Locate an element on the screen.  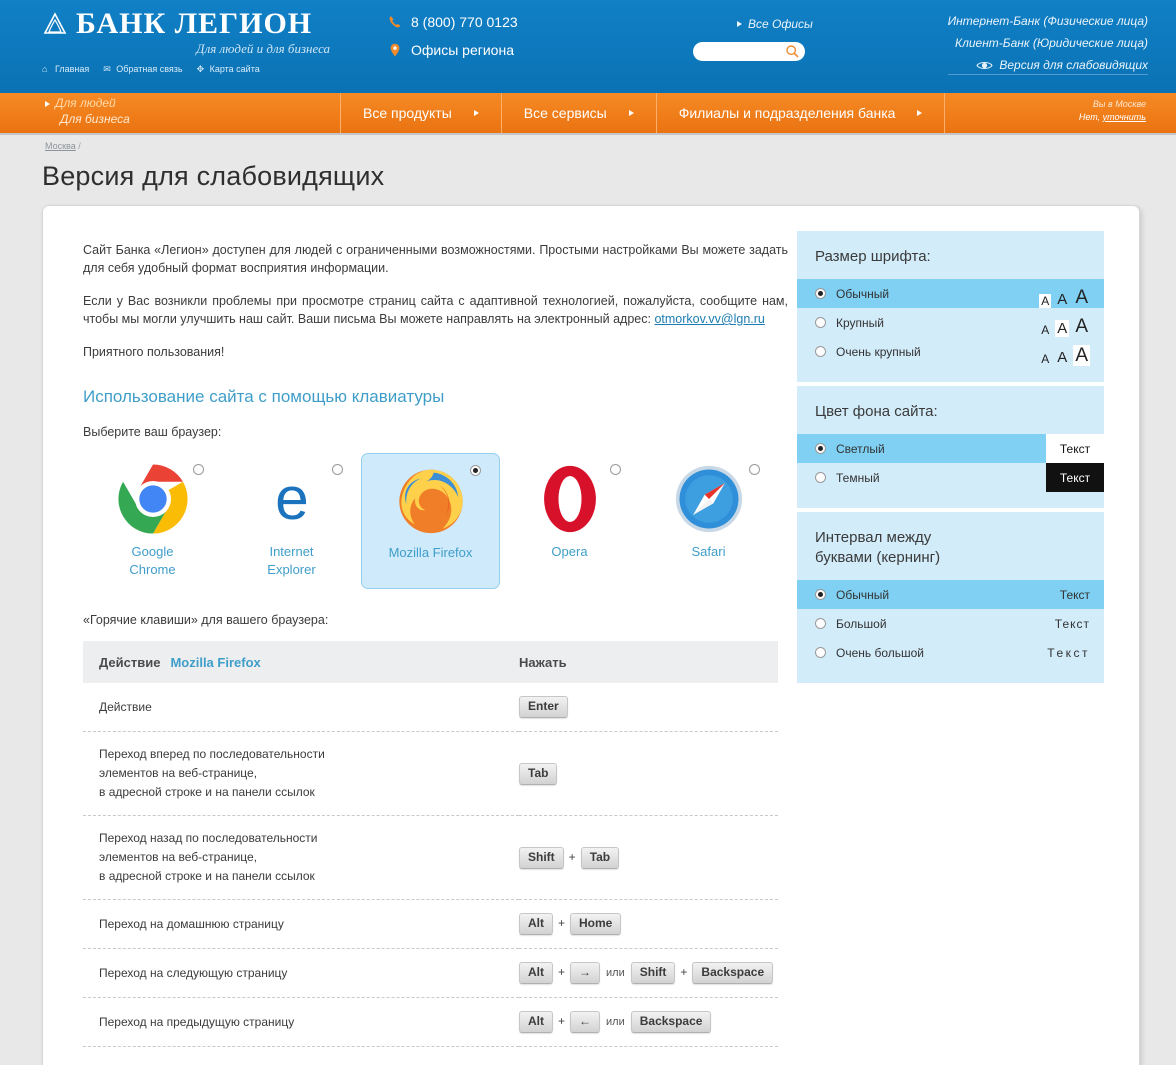
header-contacts: 8 (800) 770 0123 Офисы региона is located at coordinates (453, 42).